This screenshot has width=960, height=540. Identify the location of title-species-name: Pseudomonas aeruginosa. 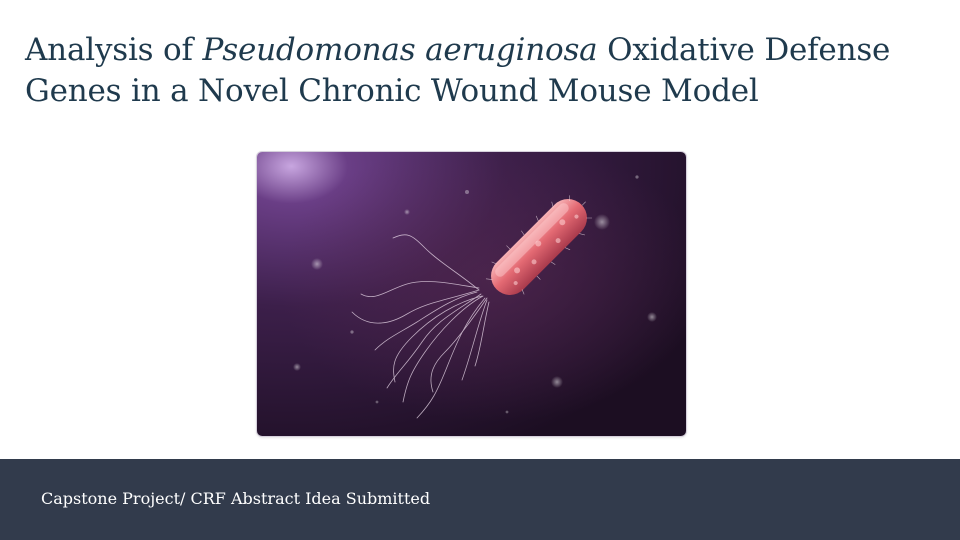
(400, 50).